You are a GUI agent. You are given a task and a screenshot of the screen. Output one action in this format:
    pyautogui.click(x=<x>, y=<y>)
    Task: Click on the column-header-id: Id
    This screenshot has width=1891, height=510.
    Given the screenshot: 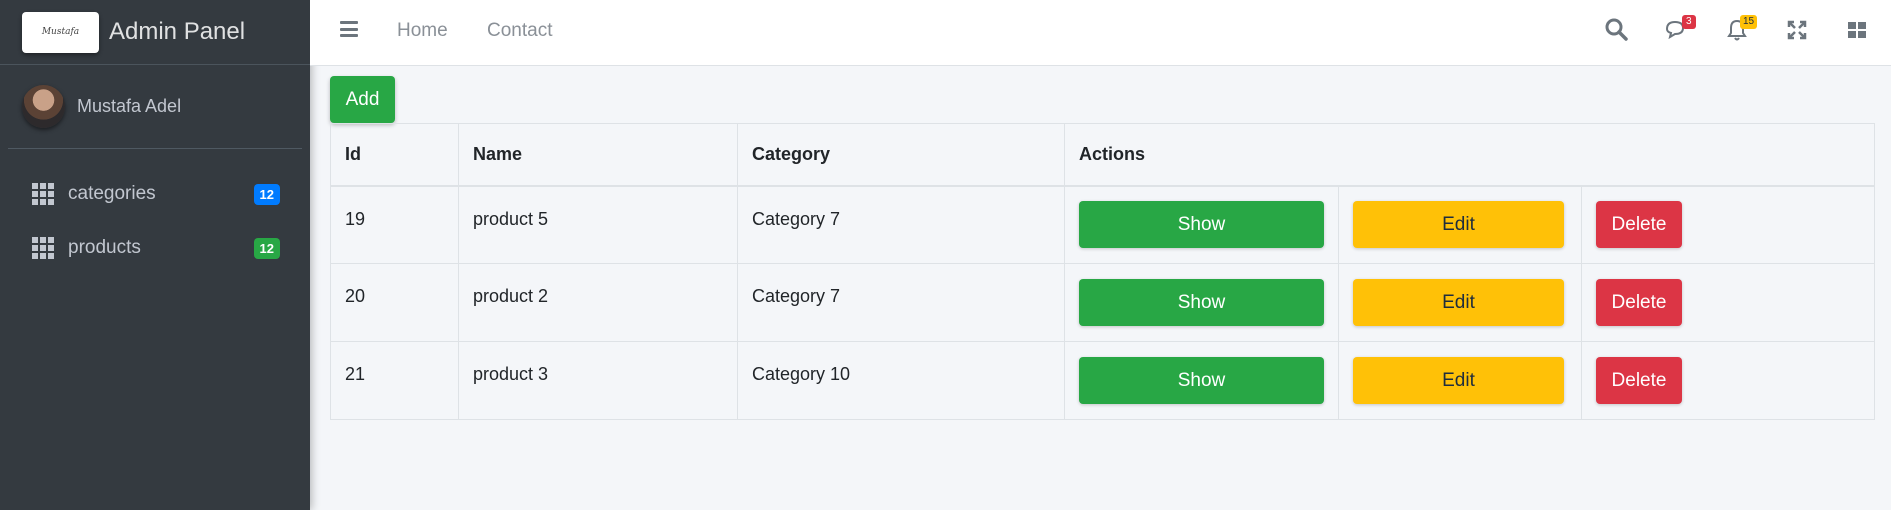 What is the action you would take?
    pyautogui.click(x=394, y=155)
    